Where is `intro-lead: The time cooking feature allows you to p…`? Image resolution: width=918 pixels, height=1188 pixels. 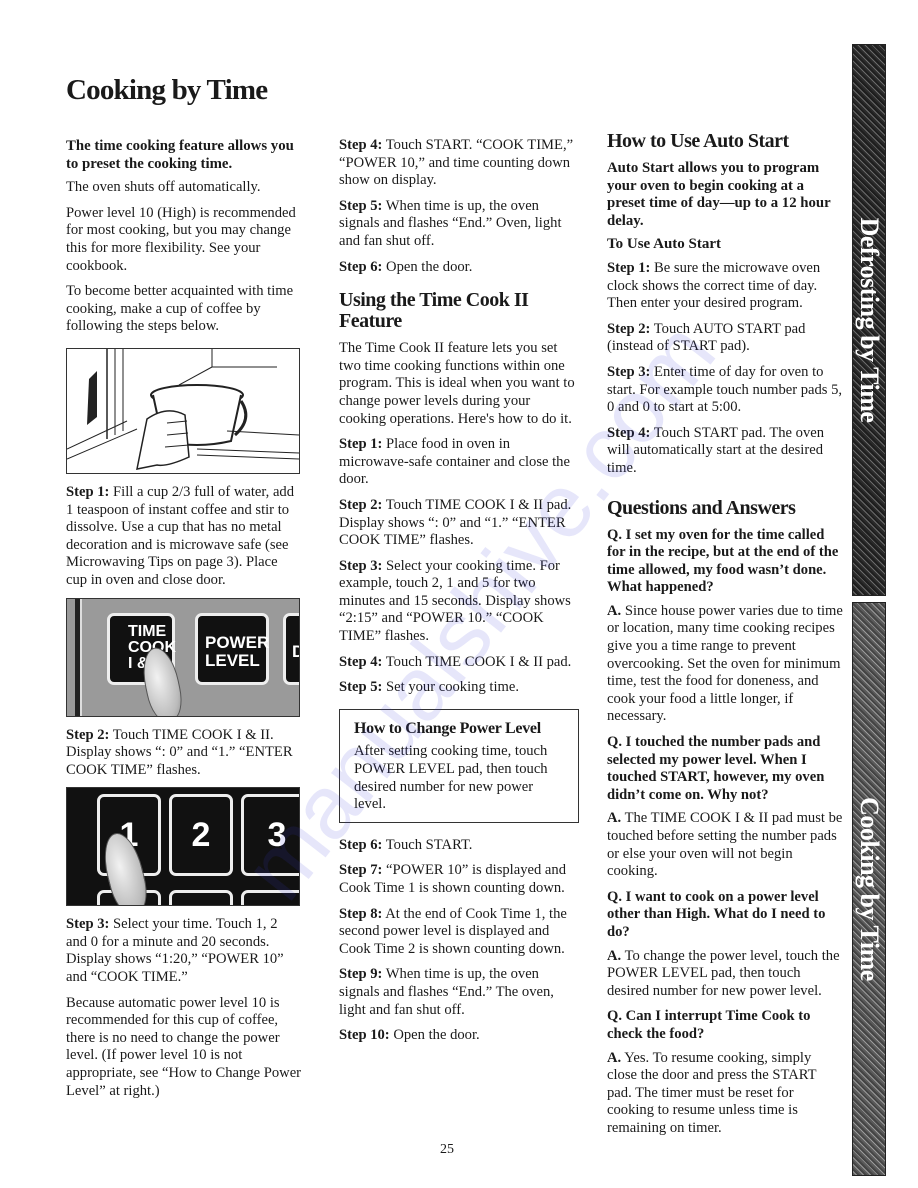
intro-lead: The time cooking feature allows you to p… is located at coordinates (180, 155).